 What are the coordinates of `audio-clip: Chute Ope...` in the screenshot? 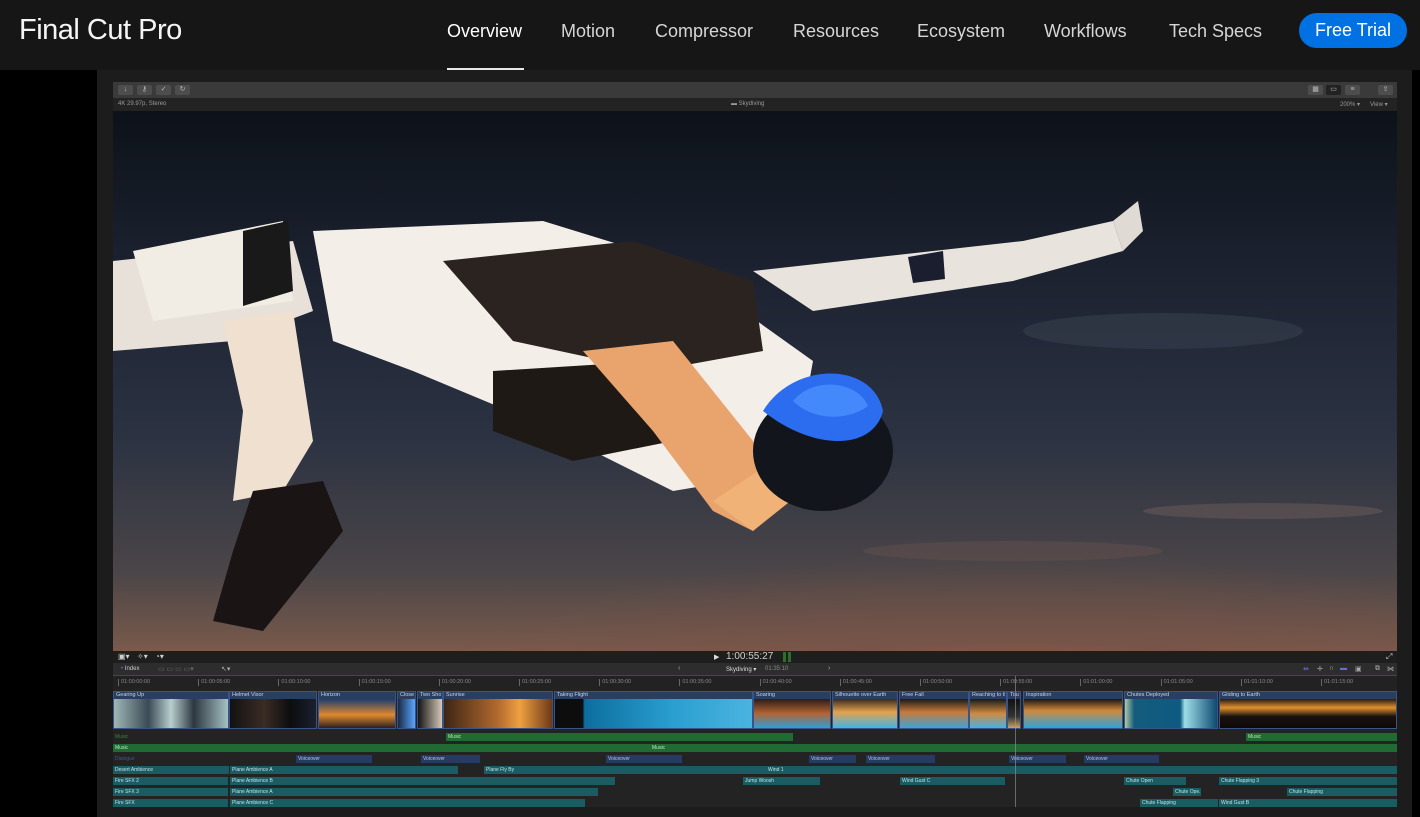 It's located at (1187, 792).